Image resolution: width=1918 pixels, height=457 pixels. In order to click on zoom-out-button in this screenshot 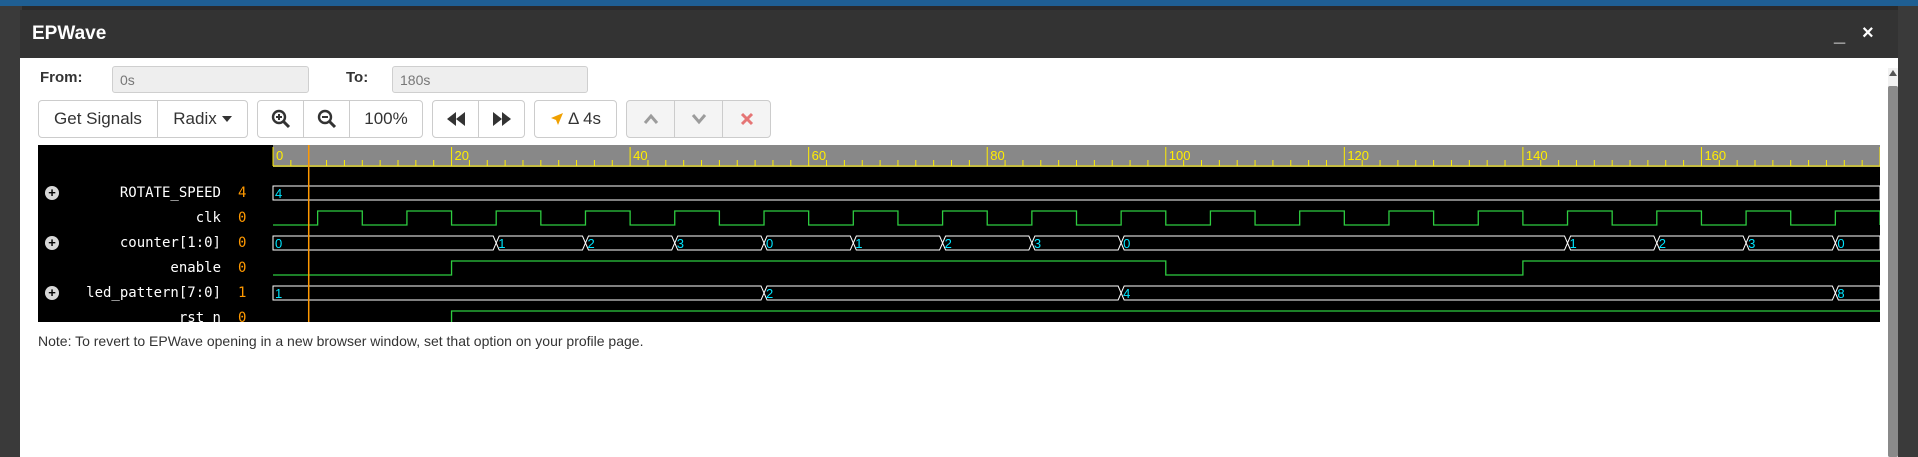, I will do `click(326, 119)`.